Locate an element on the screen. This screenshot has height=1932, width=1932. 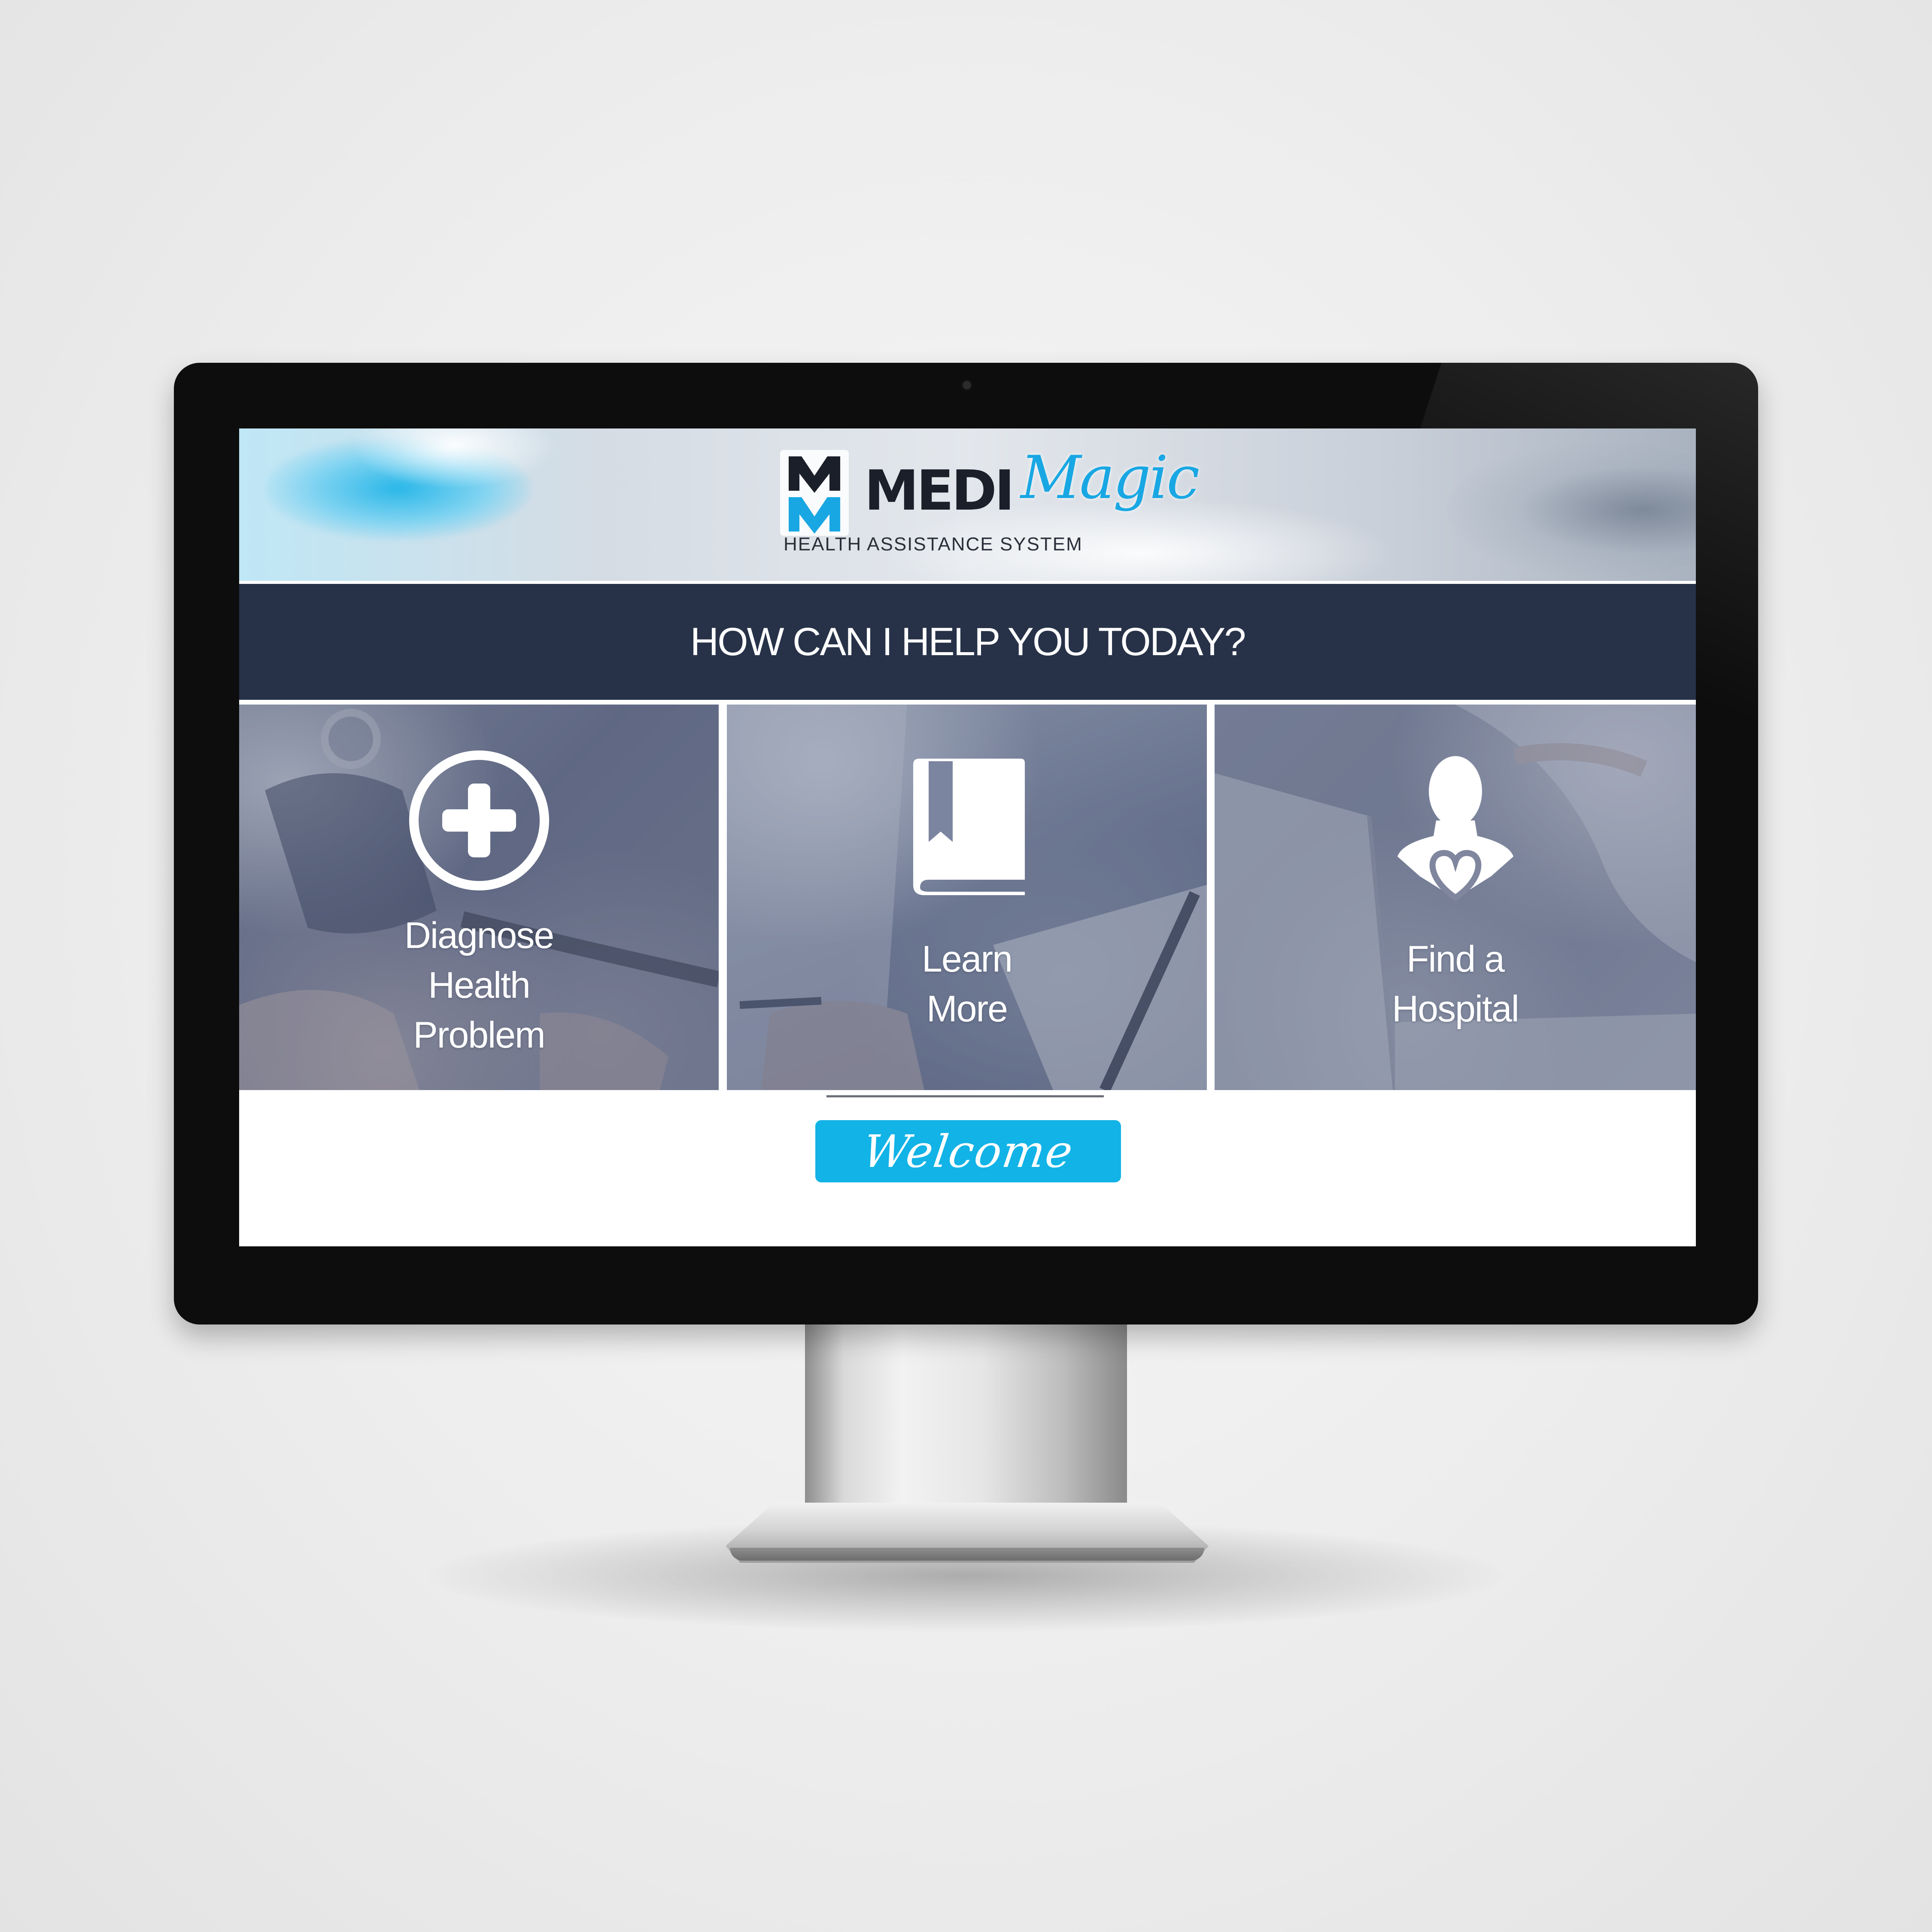
logo-magic-text: Magic is located at coordinates (1111, 477).